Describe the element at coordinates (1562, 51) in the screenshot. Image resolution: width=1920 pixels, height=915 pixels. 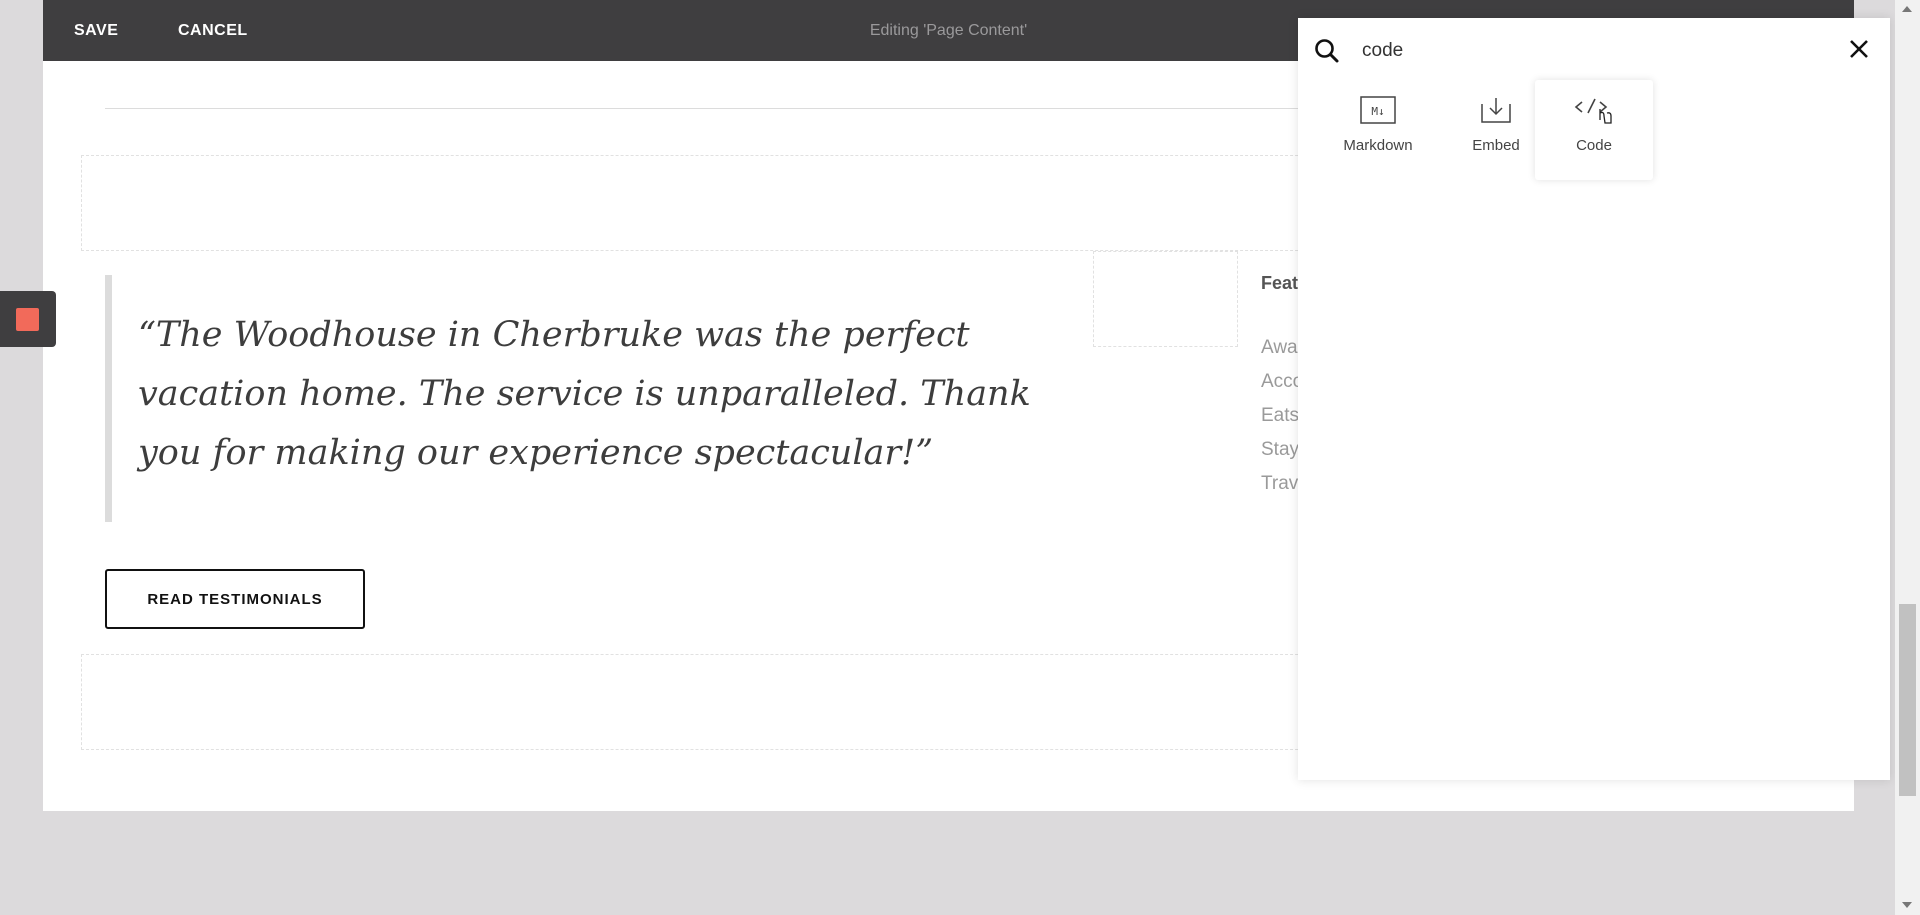
I see `block-search-input` at that location.